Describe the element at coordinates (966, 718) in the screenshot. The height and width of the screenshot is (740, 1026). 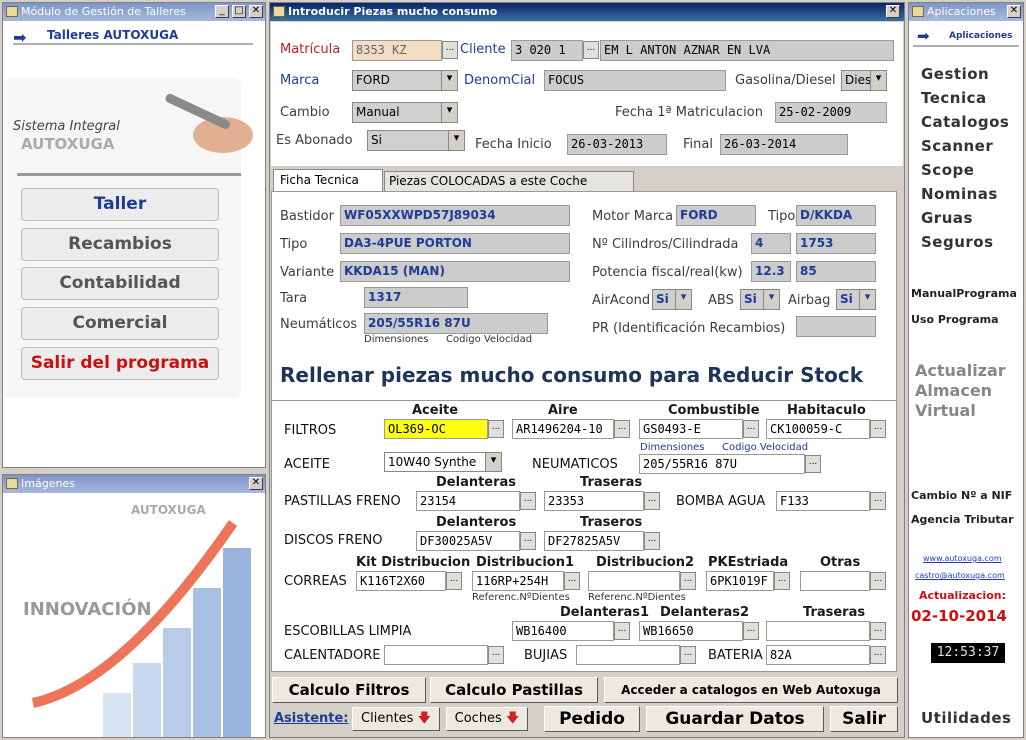
I see `utilidades-link: Utilidades` at that location.